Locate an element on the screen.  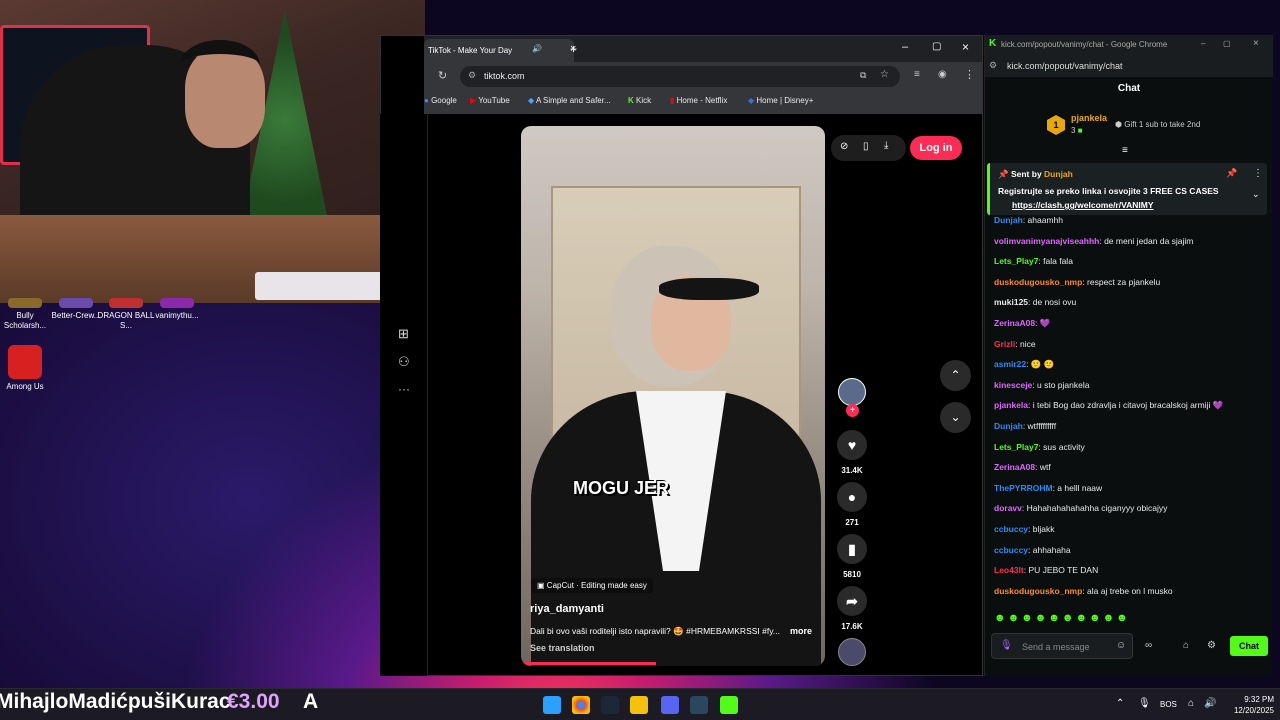
chat-username: ThePYRROHM is located at coordinates (1023, 488).